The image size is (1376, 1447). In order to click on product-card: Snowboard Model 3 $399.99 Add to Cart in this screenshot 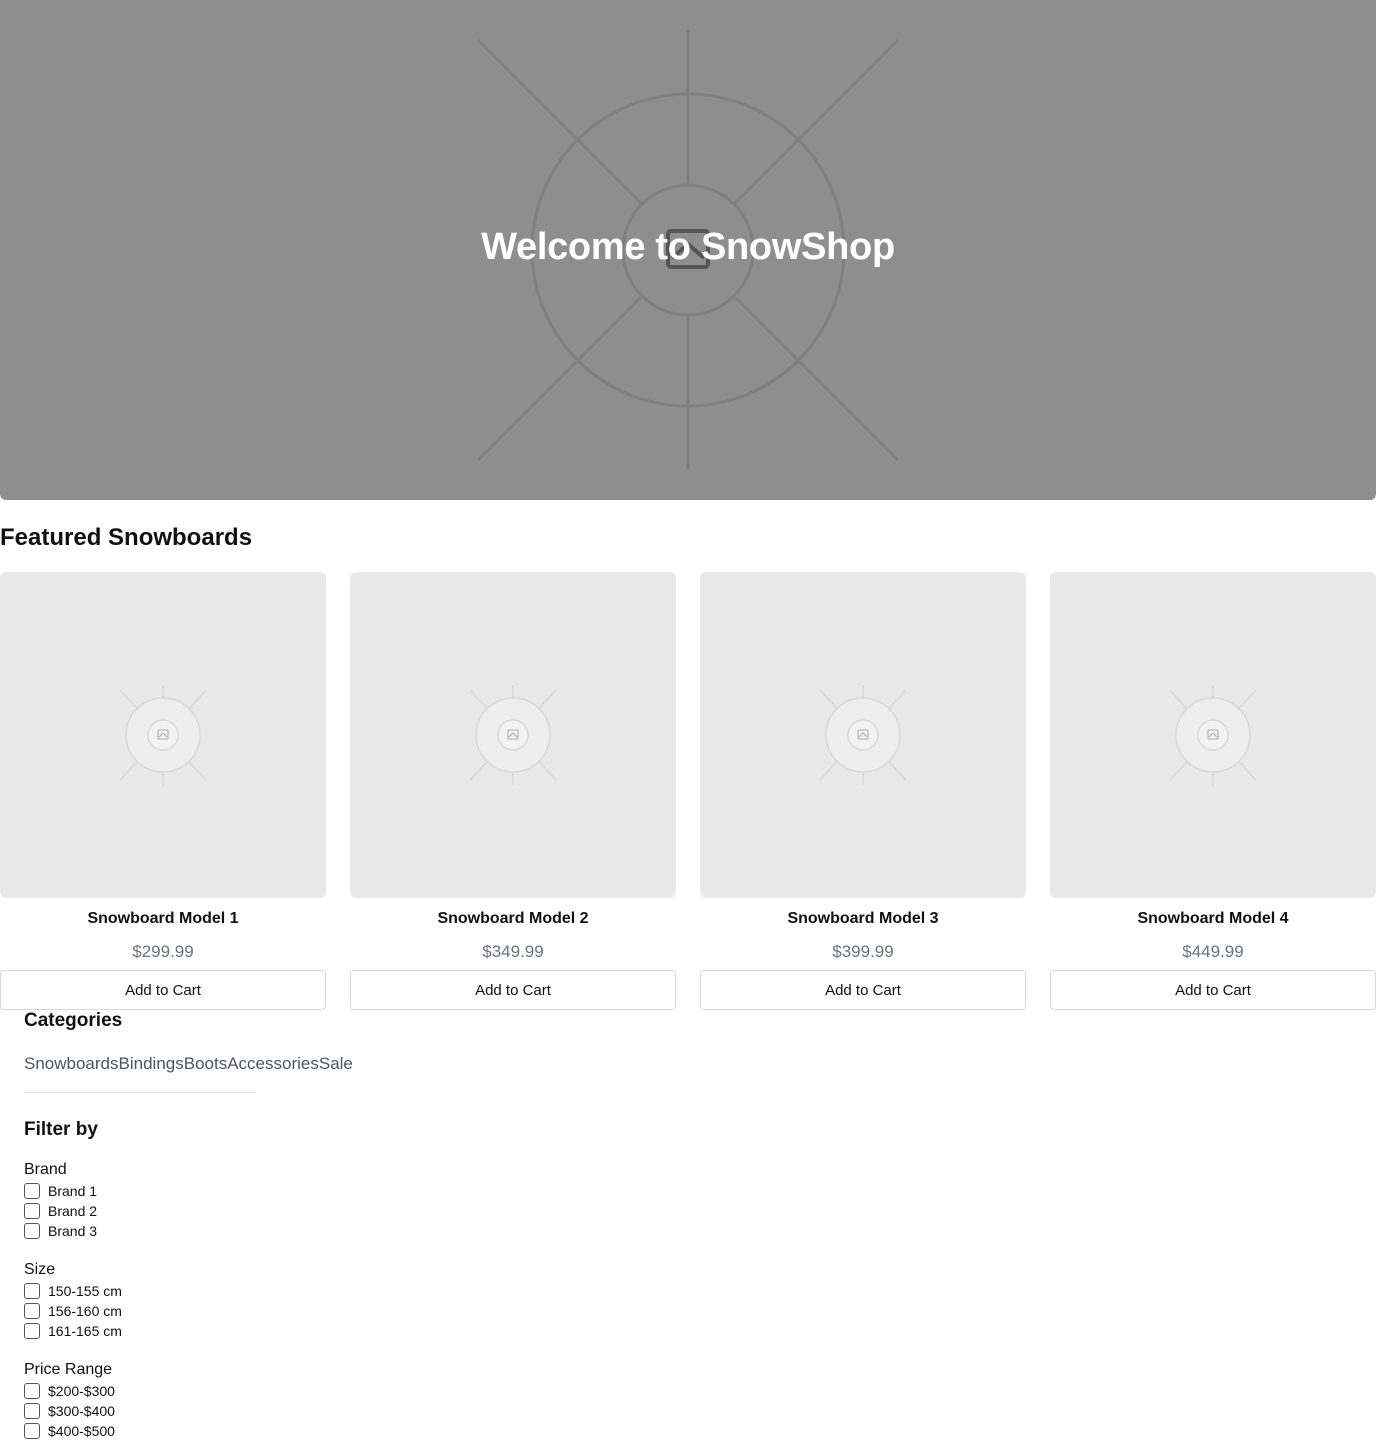, I will do `click(863, 791)`.